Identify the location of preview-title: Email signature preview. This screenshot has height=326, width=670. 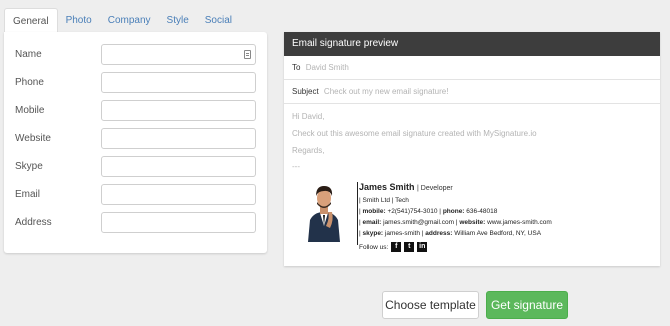
(472, 44).